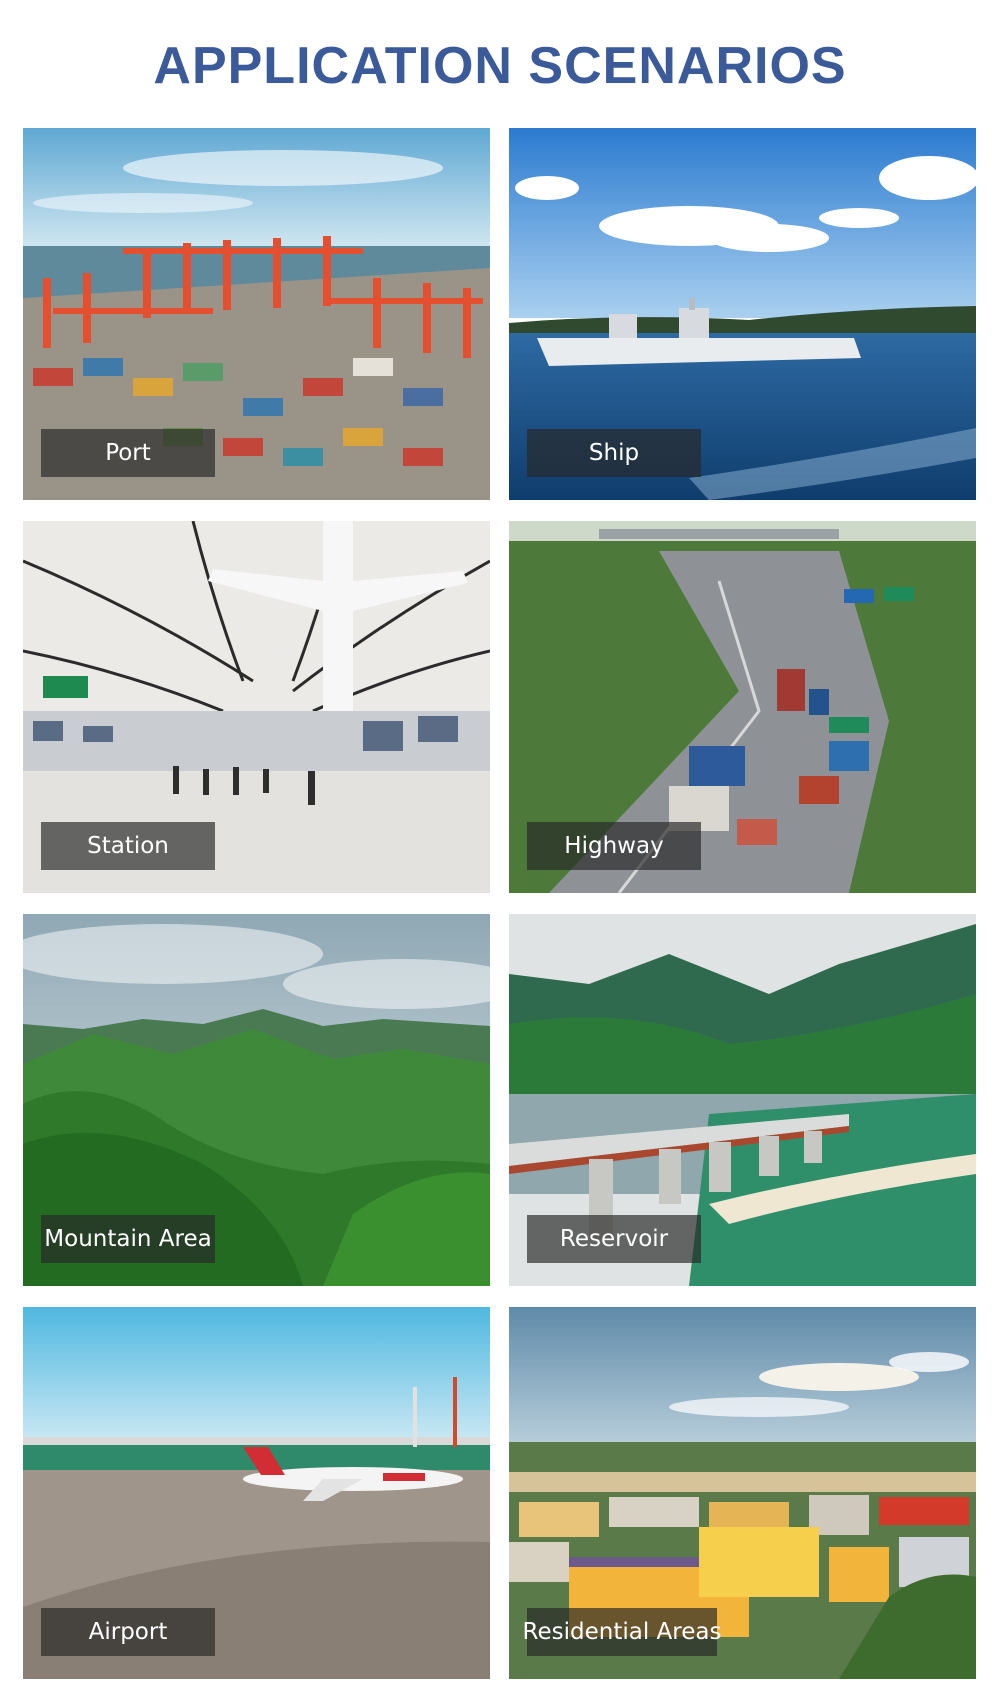 The image size is (1000, 1699). Describe the element at coordinates (614, 1239) in the screenshot. I see `scenario-label: Reservoir` at that location.